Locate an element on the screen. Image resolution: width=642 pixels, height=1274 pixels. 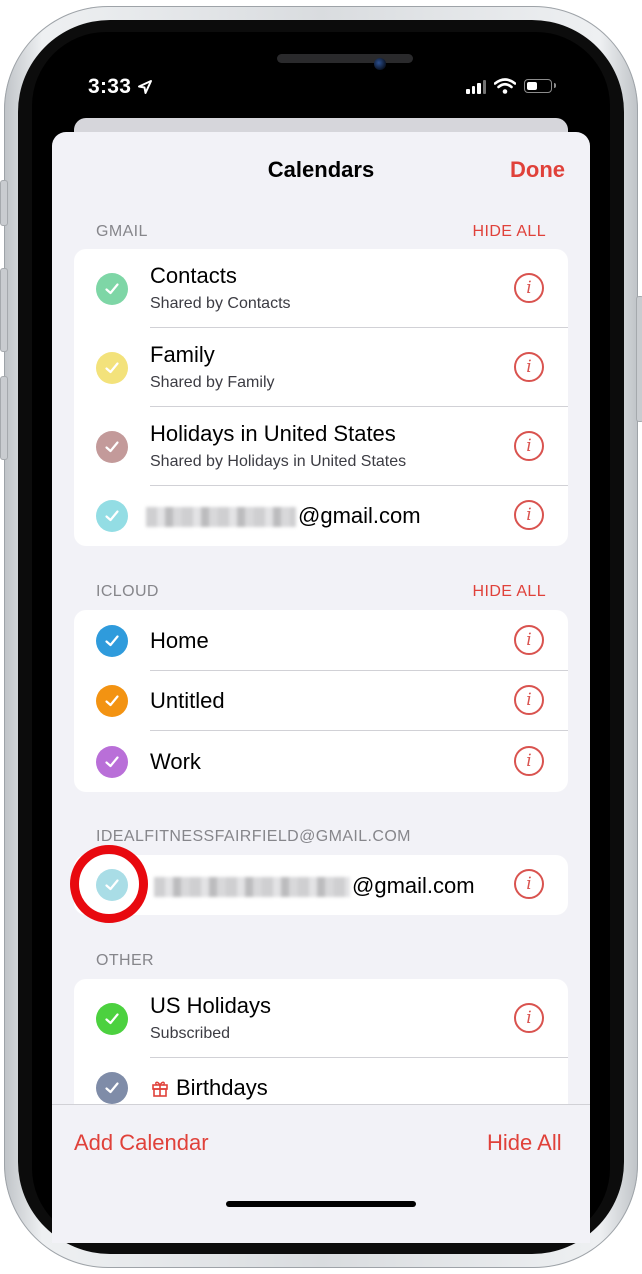
section-header-idealfitness: IDEALFITNESSFAIRFIELD@GMAIL.COM is located at coordinates (321, 837).